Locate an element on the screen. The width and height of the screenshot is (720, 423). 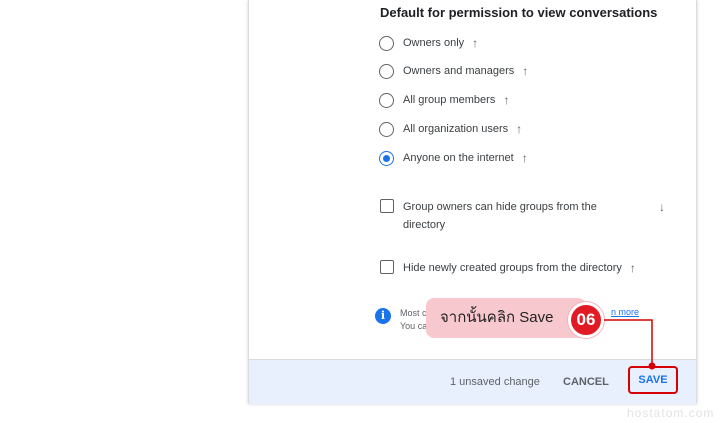
footer-bar: 1 unsaved change CANCEL SAVE is located at coordinates (472, 381).